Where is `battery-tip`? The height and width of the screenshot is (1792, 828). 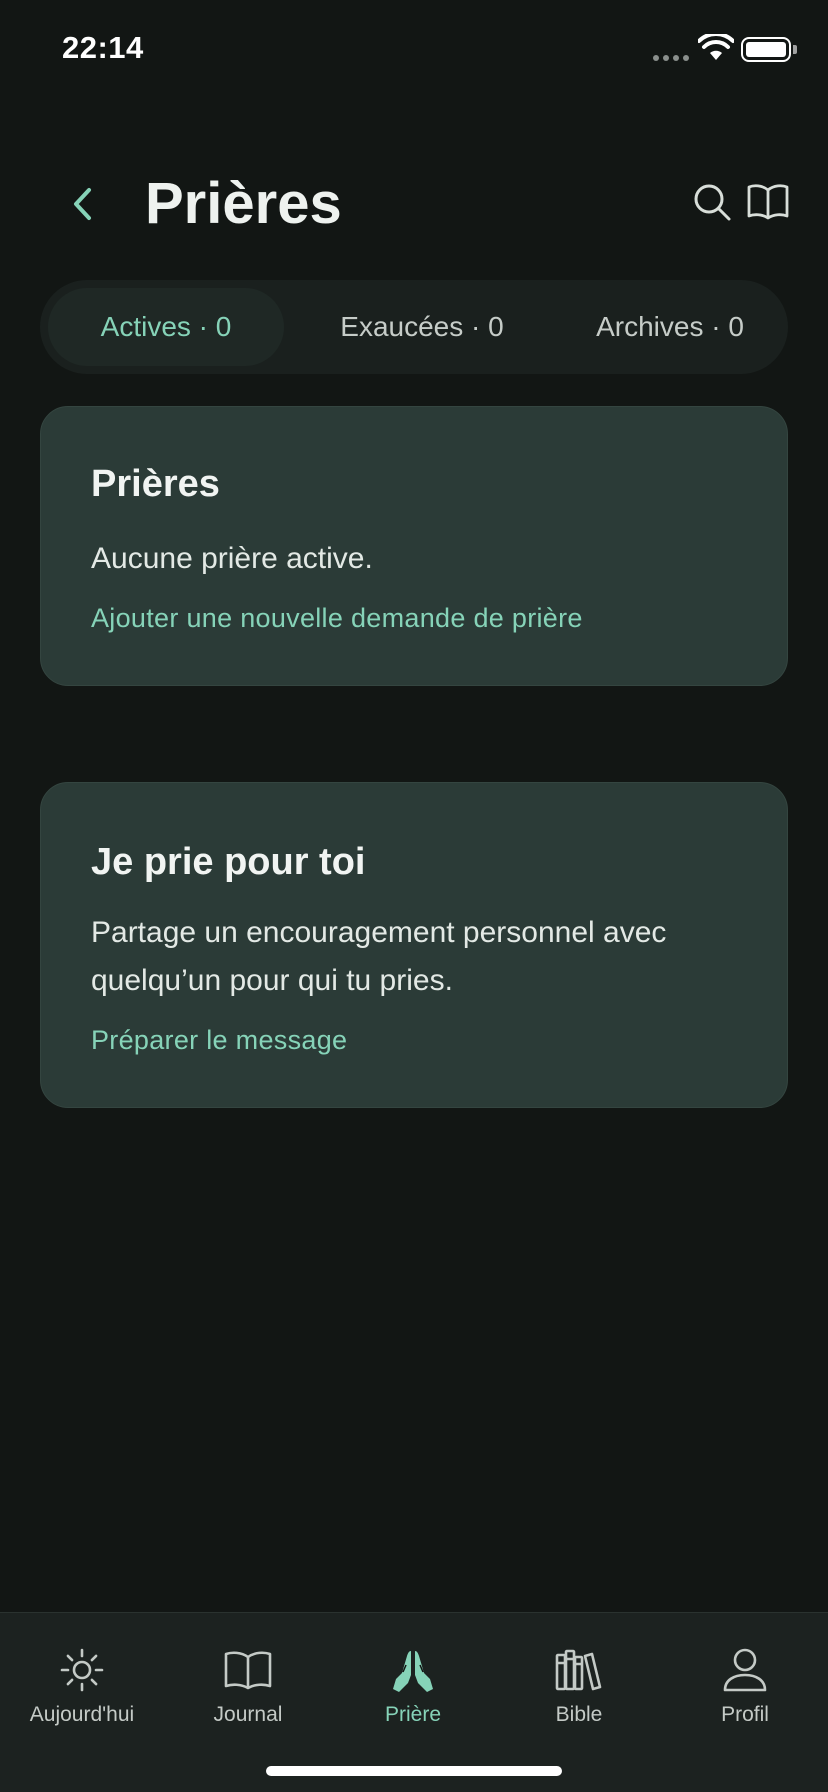
battery-tip is located at coordinates (795, 49).